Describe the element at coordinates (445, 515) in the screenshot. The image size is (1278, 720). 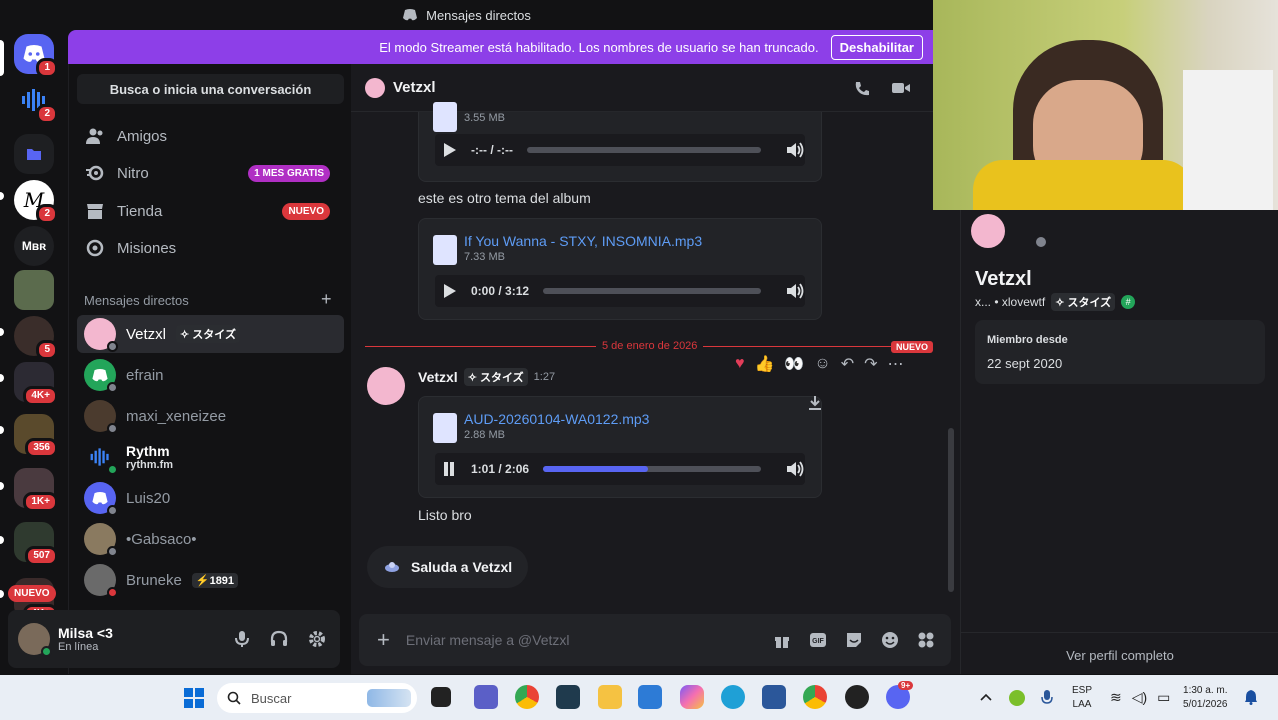
I see `message-text: Listo bro` at that location.